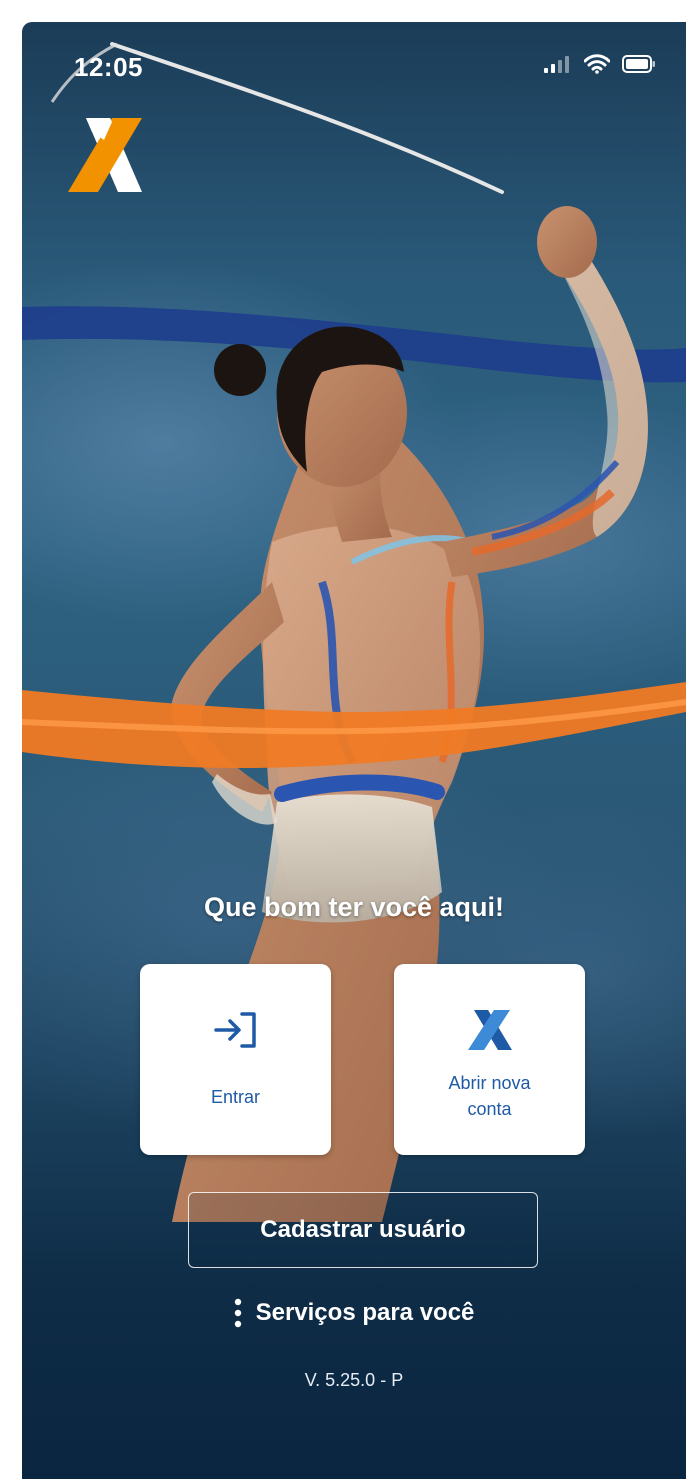 The width and height of the screenshot is (686, 1479). I want to click on gymnast-hair-bun, so click(240, 370).